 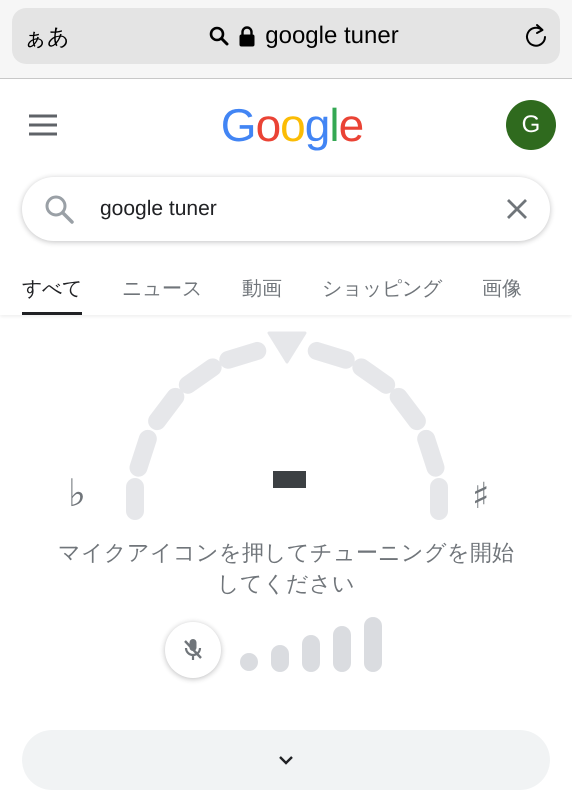 What do you see at coordinates (332, 36) in the screenshot?
I see `url-text: google tuner` at bounding box center [332, 36].